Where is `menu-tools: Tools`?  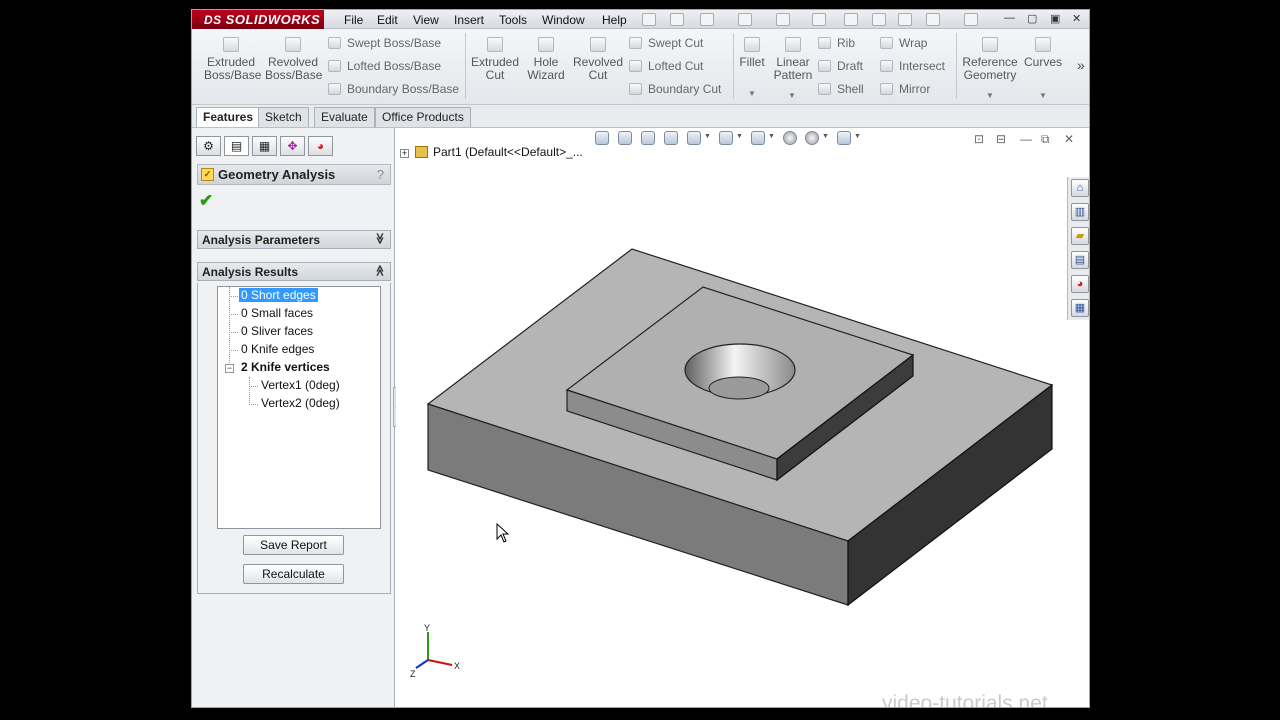 menu-tools: Tools is located at coordinates (513, 20).